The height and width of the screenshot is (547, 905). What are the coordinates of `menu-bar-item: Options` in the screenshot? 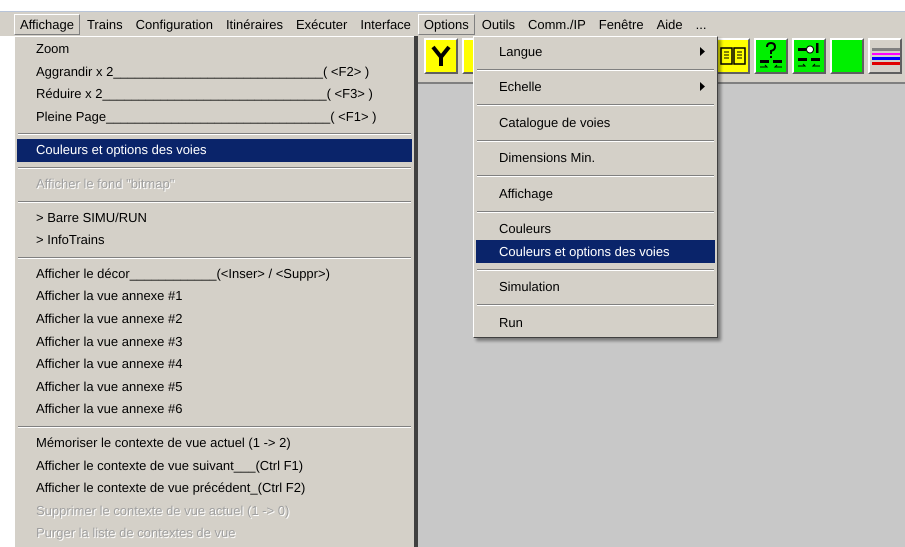 It's located at (446, 24).